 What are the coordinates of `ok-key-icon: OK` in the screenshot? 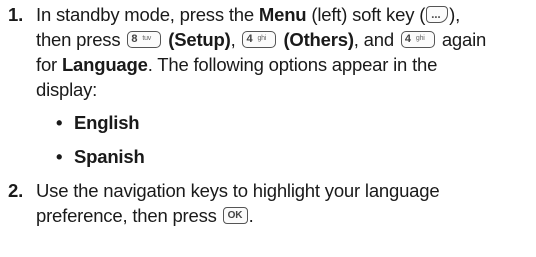 It's located at (235, 215).